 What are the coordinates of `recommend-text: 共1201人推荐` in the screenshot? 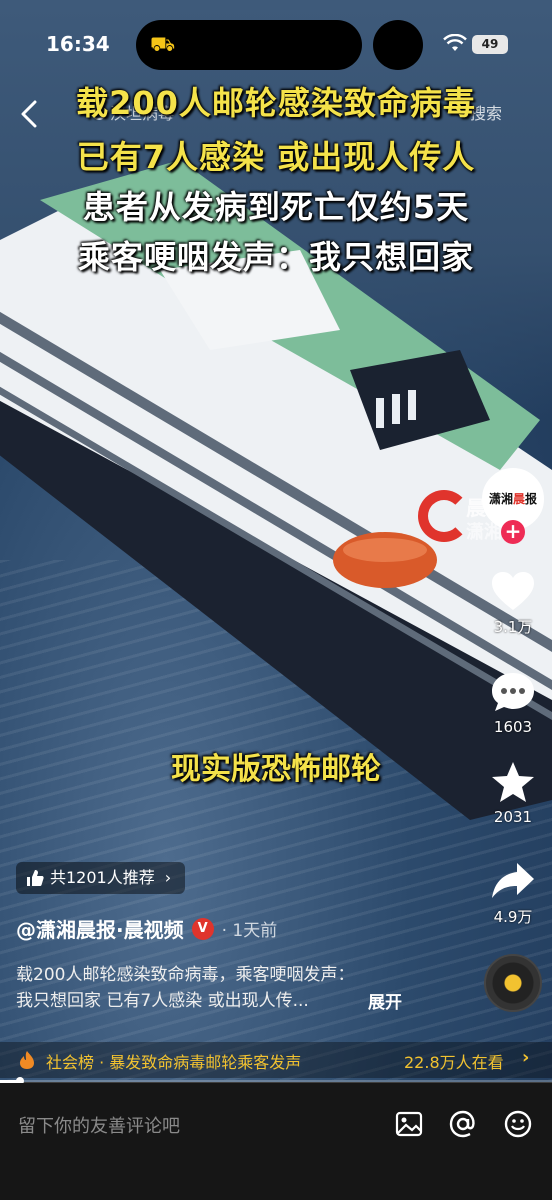 It's located at (102, 877).